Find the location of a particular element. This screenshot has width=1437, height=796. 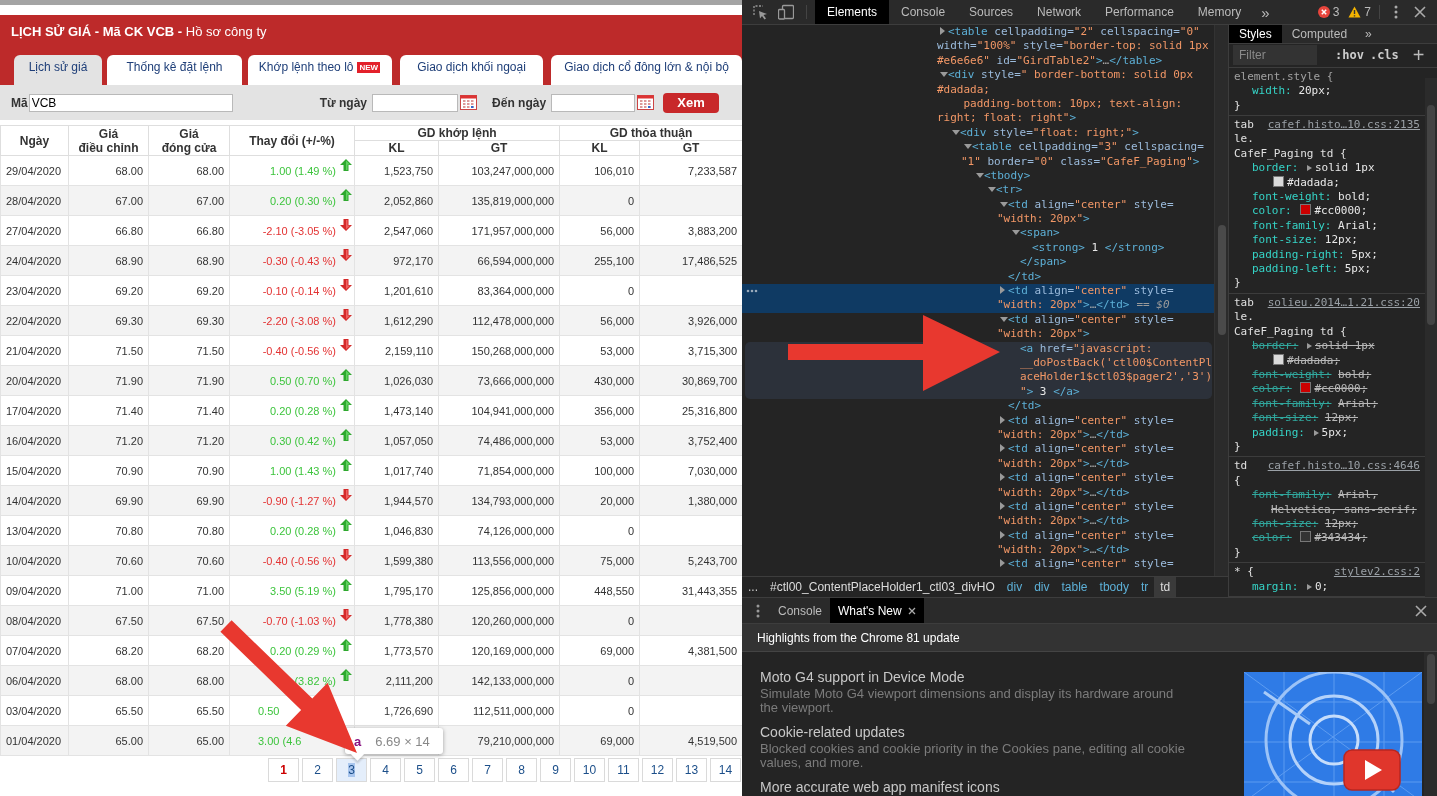

page-link: 12 is located at coordinates (657, 770).